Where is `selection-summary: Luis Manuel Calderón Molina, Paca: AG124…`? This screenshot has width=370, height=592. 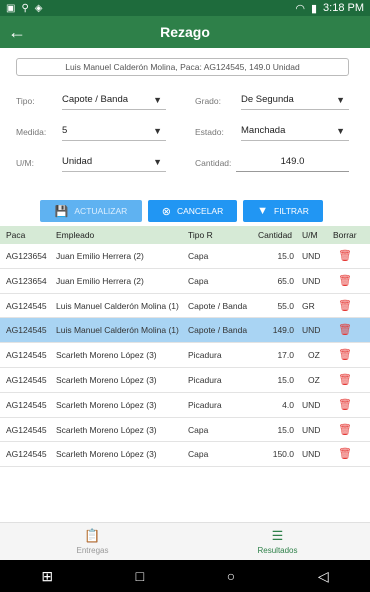
selection-summary: Luis Manuel Calderón Molina, Paca: AG124… is located at coordinates (182, 67).